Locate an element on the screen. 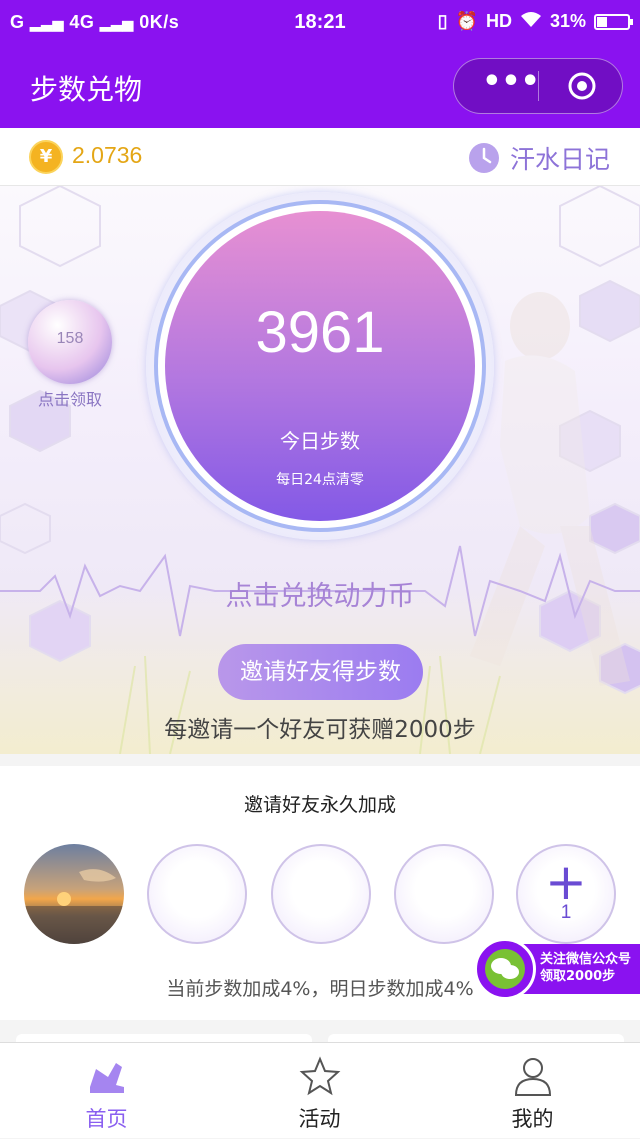 The width and height of the screenshot is (640, 1139). tab-home: 首页 is located at coordinates (106, 1091).